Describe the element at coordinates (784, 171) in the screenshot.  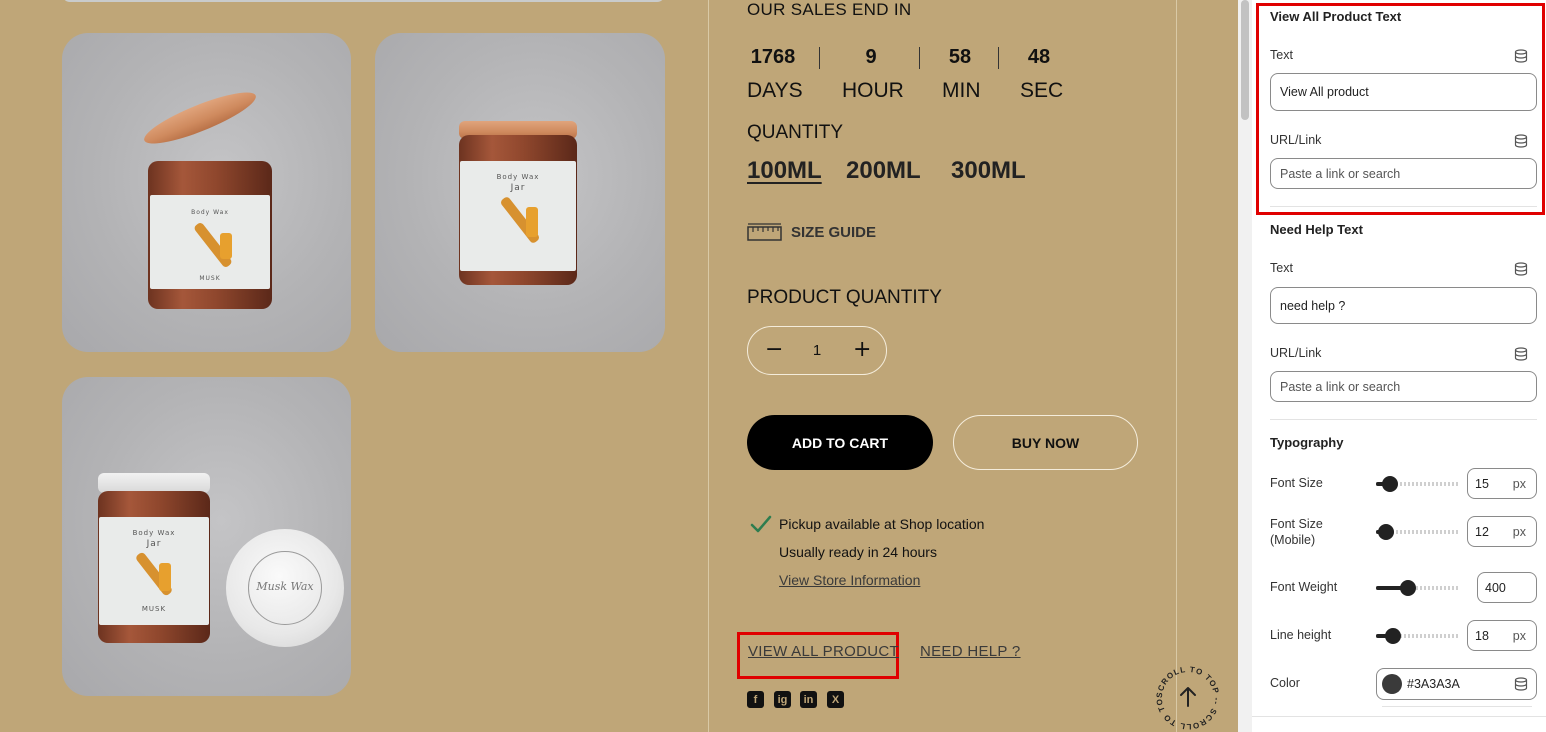
I see `variant-100ml: 100ML` at that location.